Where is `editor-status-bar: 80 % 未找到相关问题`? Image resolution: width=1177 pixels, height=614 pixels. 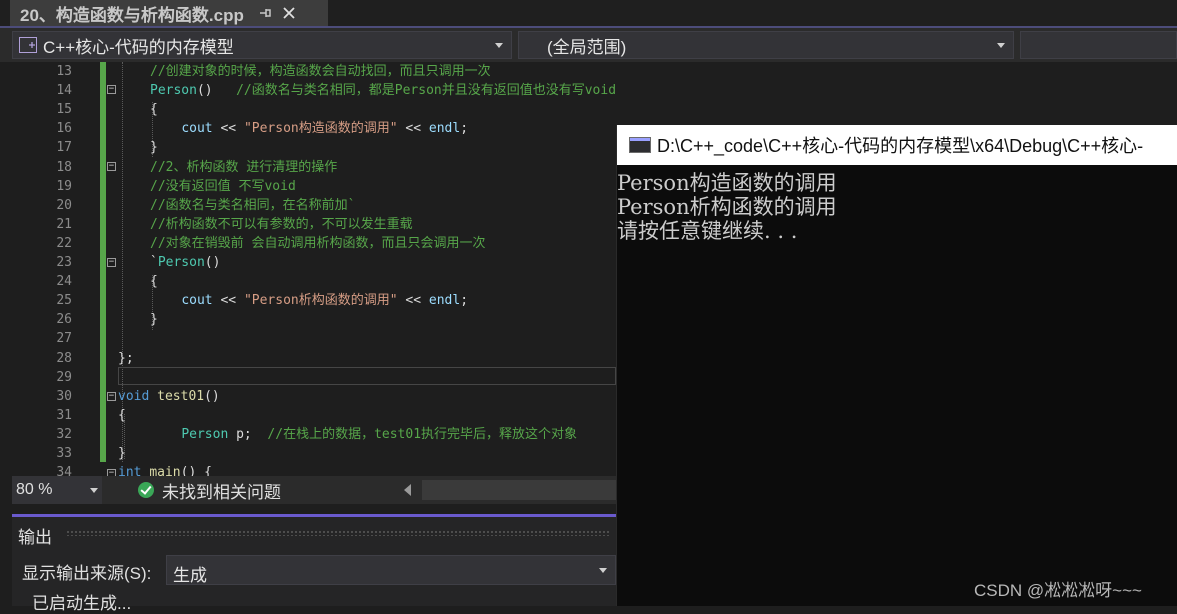 editor-status-bar: 80 % 未找到相关问题 is located at coordinates (314, 490).